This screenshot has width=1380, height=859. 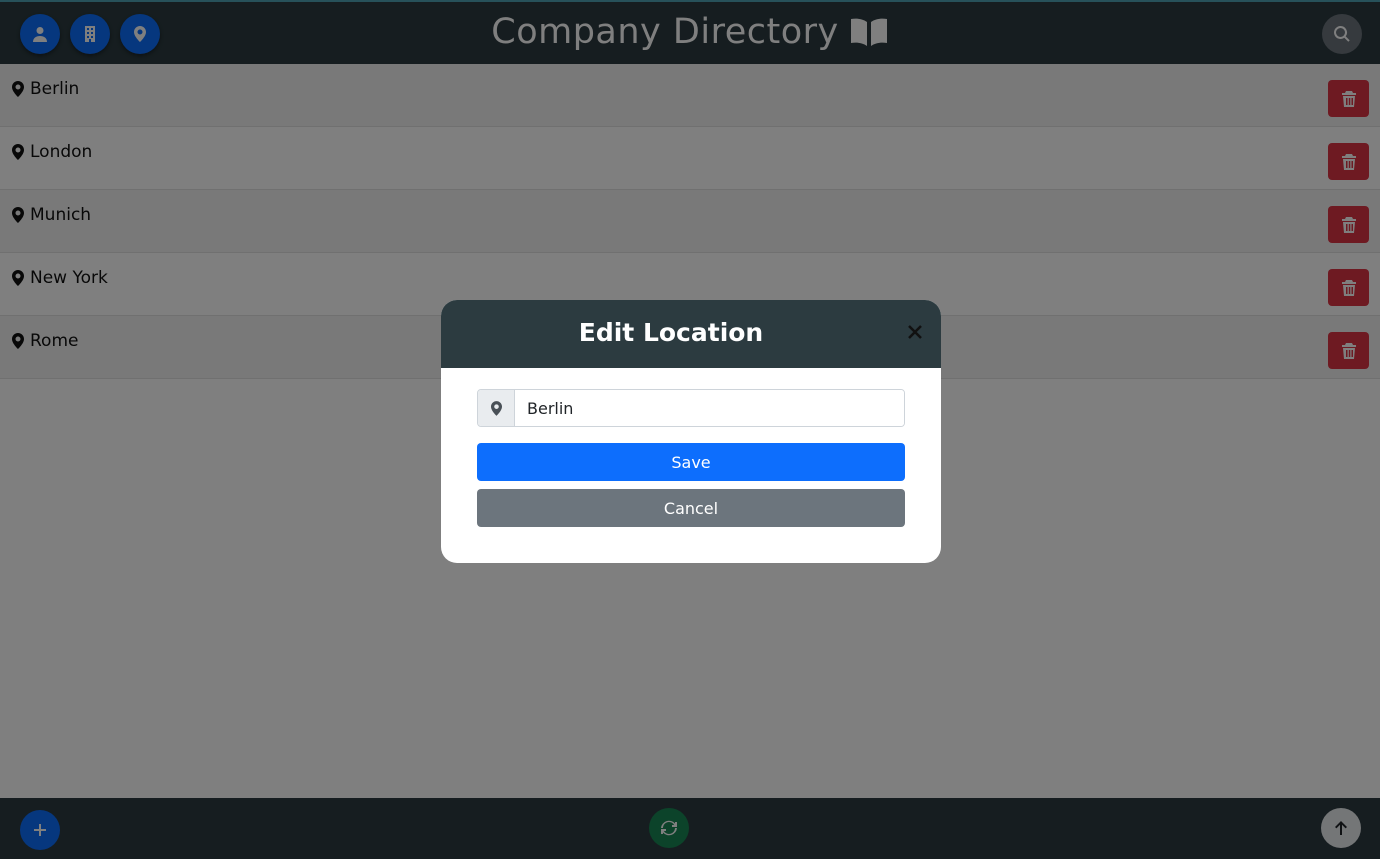 I want to click on modal-header: Edit Location, so click(x=691, y=334).